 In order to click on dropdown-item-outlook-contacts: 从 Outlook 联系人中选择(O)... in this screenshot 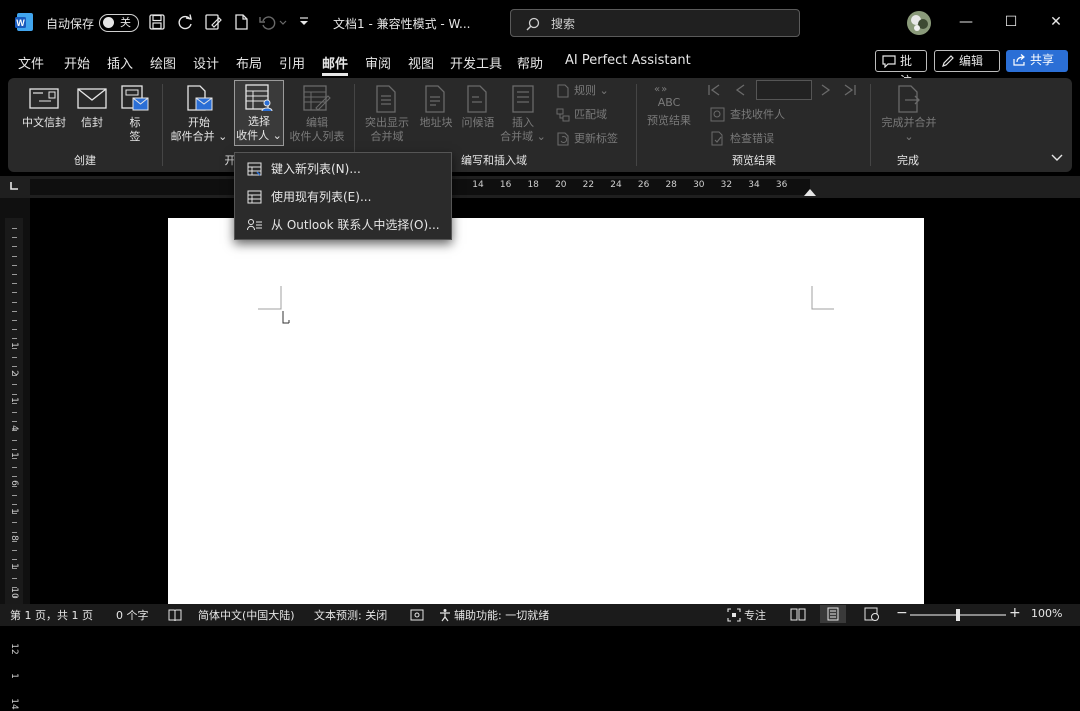, I will do `click(343, 225)`.